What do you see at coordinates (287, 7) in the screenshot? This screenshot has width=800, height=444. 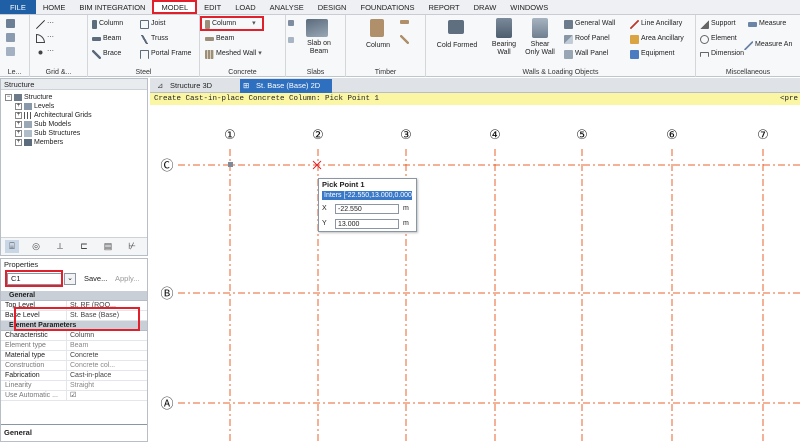 I see `menu-analyse: ANALYSE` at bounding box center [287, 7].